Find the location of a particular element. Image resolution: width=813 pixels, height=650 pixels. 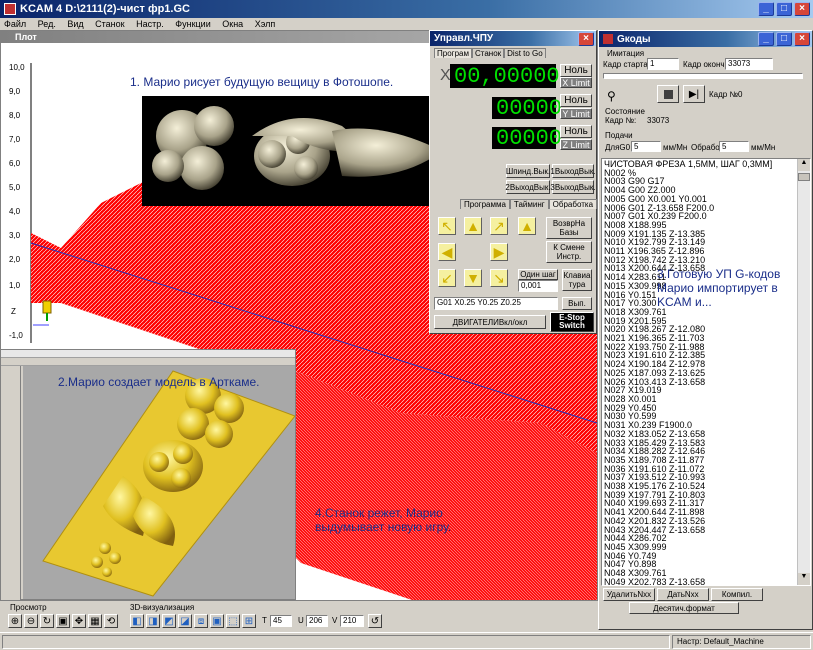

t-angle-label: T is located at coordinates (264, 620).